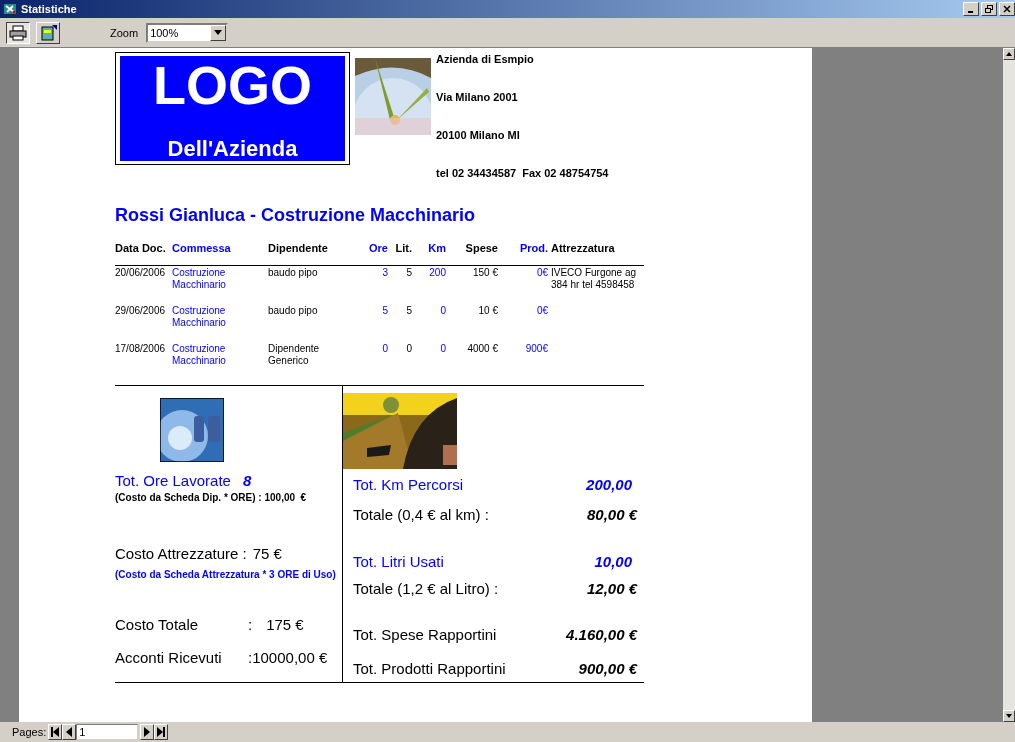 This screenshot has height=742, width=1015. I want to click on summary-value: 900,00 €, so click(607, 669).